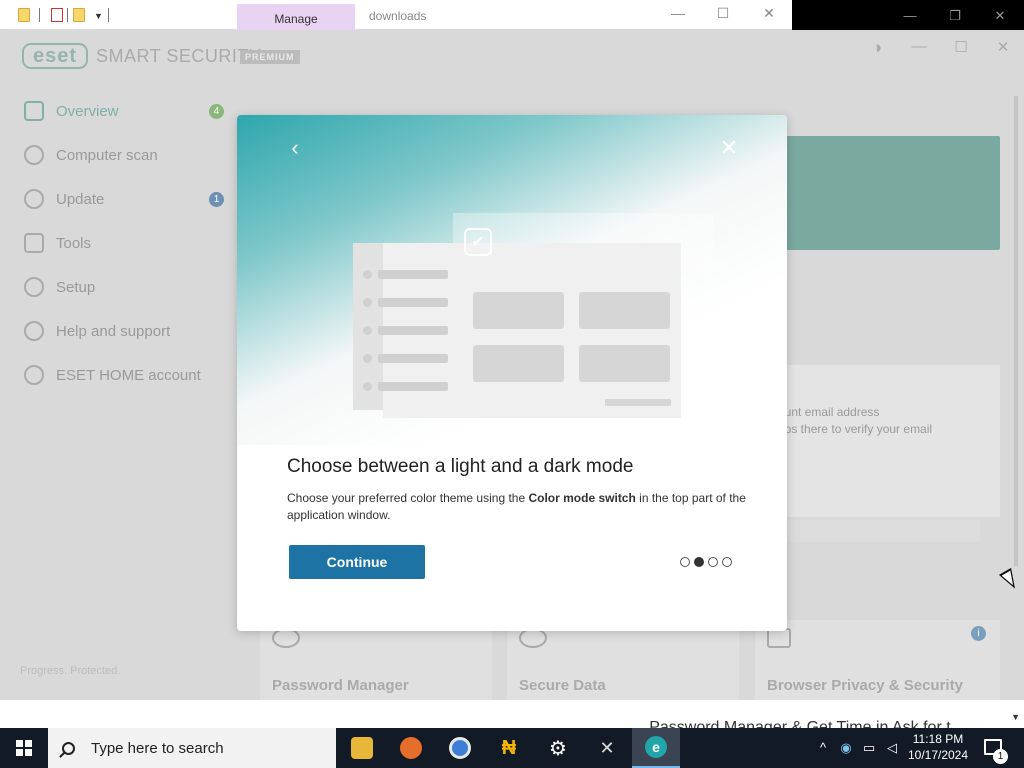  I want to click on sidebar-item-help: Help and support, so click(129, 331).